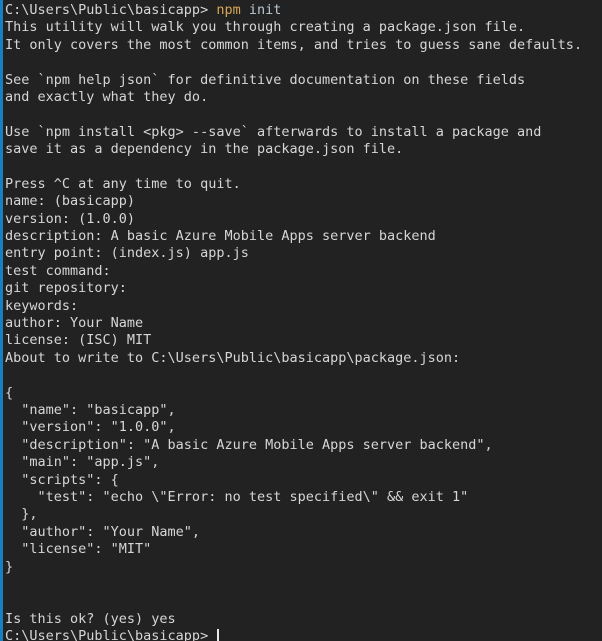  What do you see at coordinates (66, 288) in the screenshot?
I see `terminal-text: git repository:` at bounding box center [66, 288].